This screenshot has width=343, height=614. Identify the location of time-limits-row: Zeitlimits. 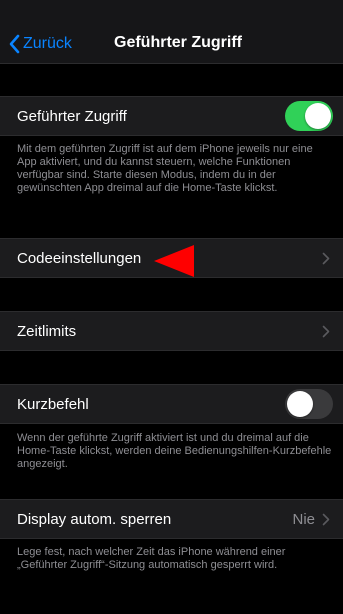
(171, 331).